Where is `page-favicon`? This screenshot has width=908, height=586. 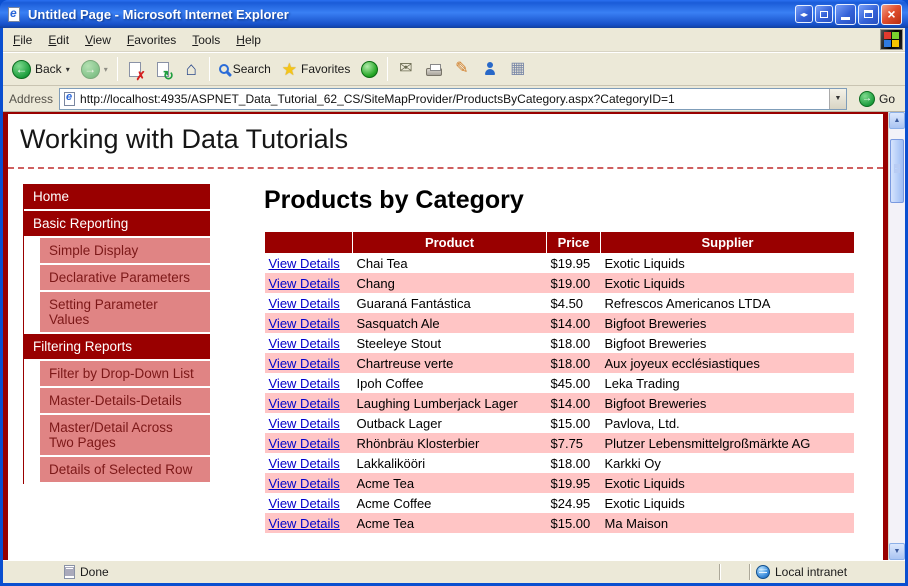
page-favicon is located at coordinates (70, 99).